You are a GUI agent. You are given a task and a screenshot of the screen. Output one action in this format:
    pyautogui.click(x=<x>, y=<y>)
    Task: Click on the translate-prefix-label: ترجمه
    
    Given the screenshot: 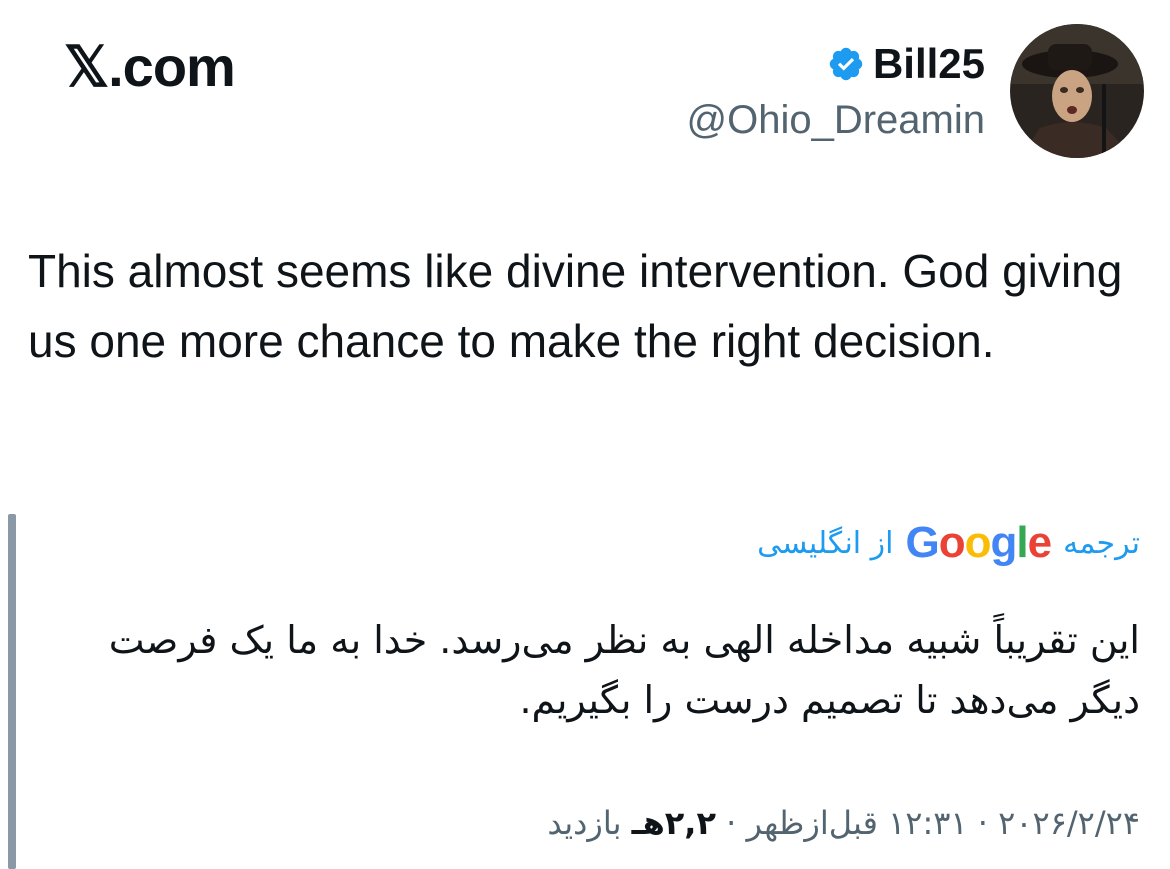 What is the action you would take?
    pyautogui.click(x=1101, y=543)
    